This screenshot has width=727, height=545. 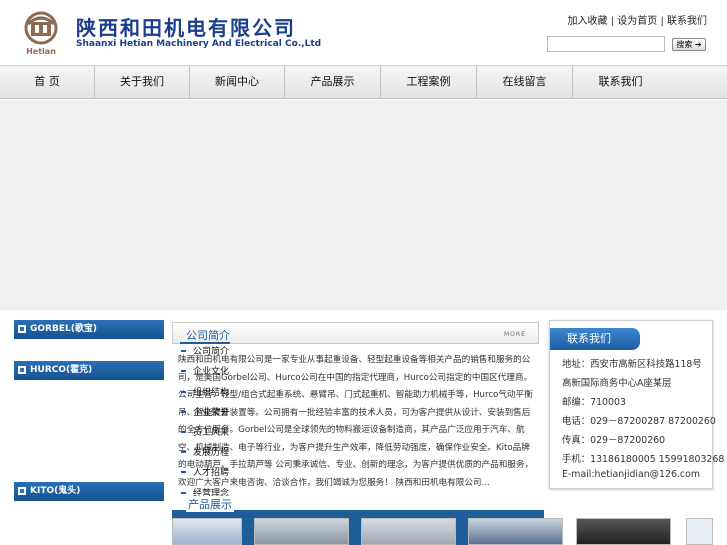 I want to click on nav-message: 在线留言, so click(x=525, y=82).